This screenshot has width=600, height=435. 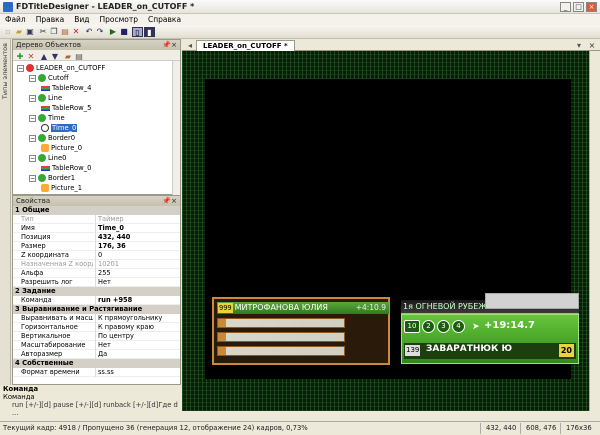 I want to click on property-value: Time_0, so click(x=134, y=228).